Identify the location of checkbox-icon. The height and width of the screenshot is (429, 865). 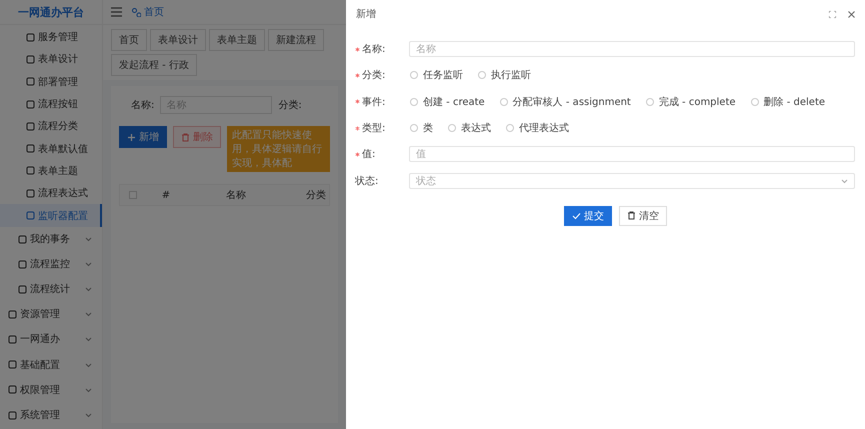
(133, 195).